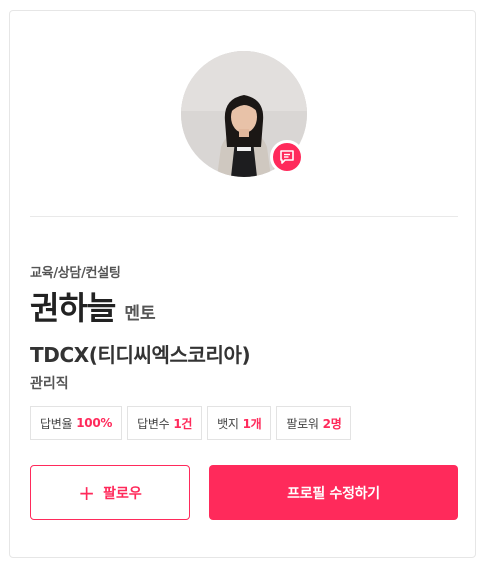 This screenshot has width=483, height=567. Describe the element at coordinates (94, 423) in the screenshot. I see `stat-value: 100%` at that location.